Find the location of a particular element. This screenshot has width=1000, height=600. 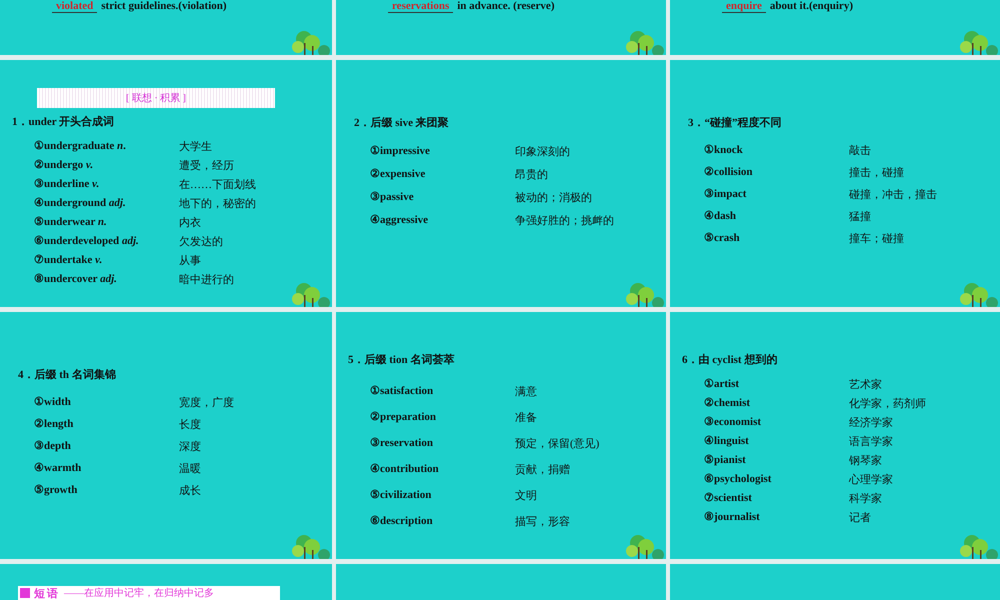

vocabulary-word: ⑦scientist is located at coordinates (728, 498).